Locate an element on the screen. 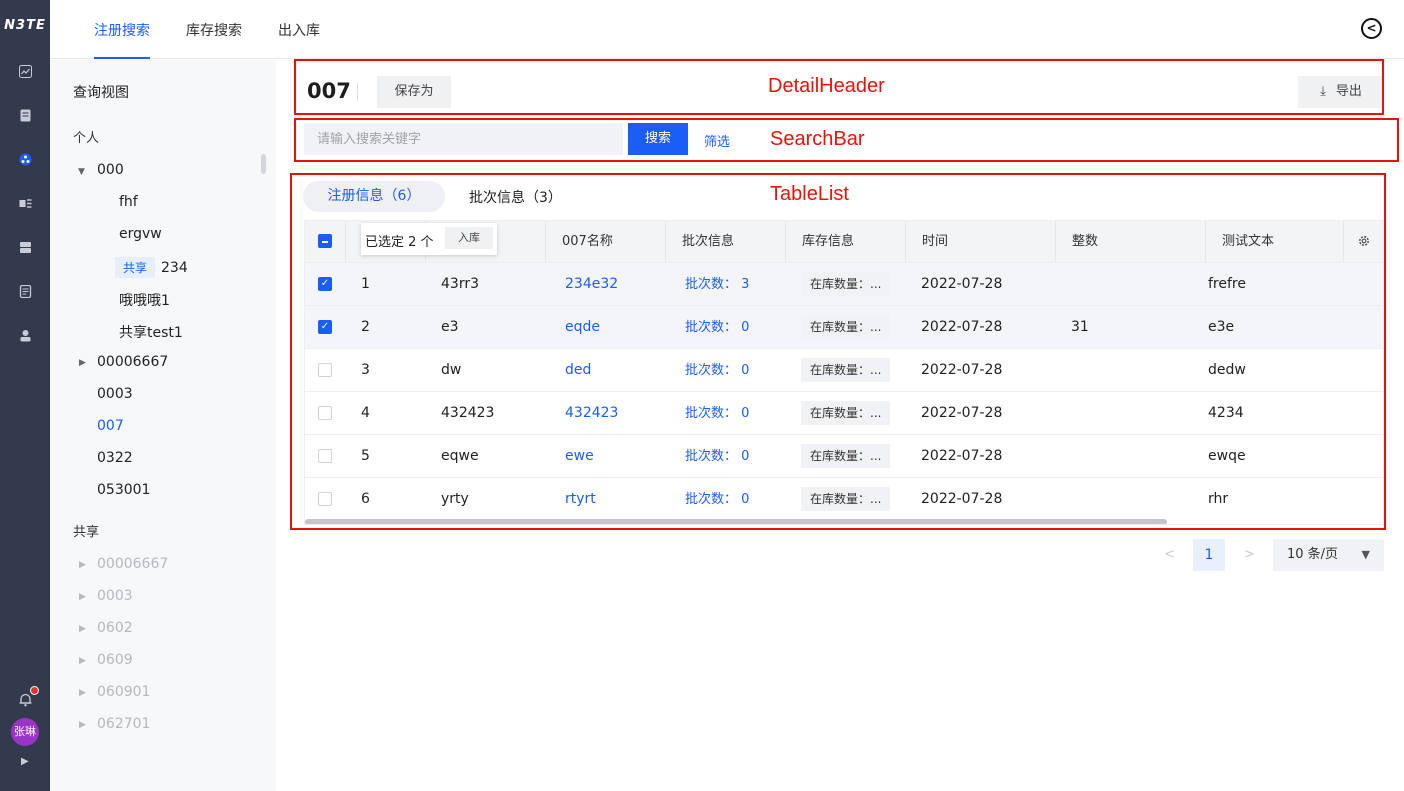 Image resolution: width=1404 pixels, height=791 pixels. next-page-icon: > is located at coordinates (1249, 554).